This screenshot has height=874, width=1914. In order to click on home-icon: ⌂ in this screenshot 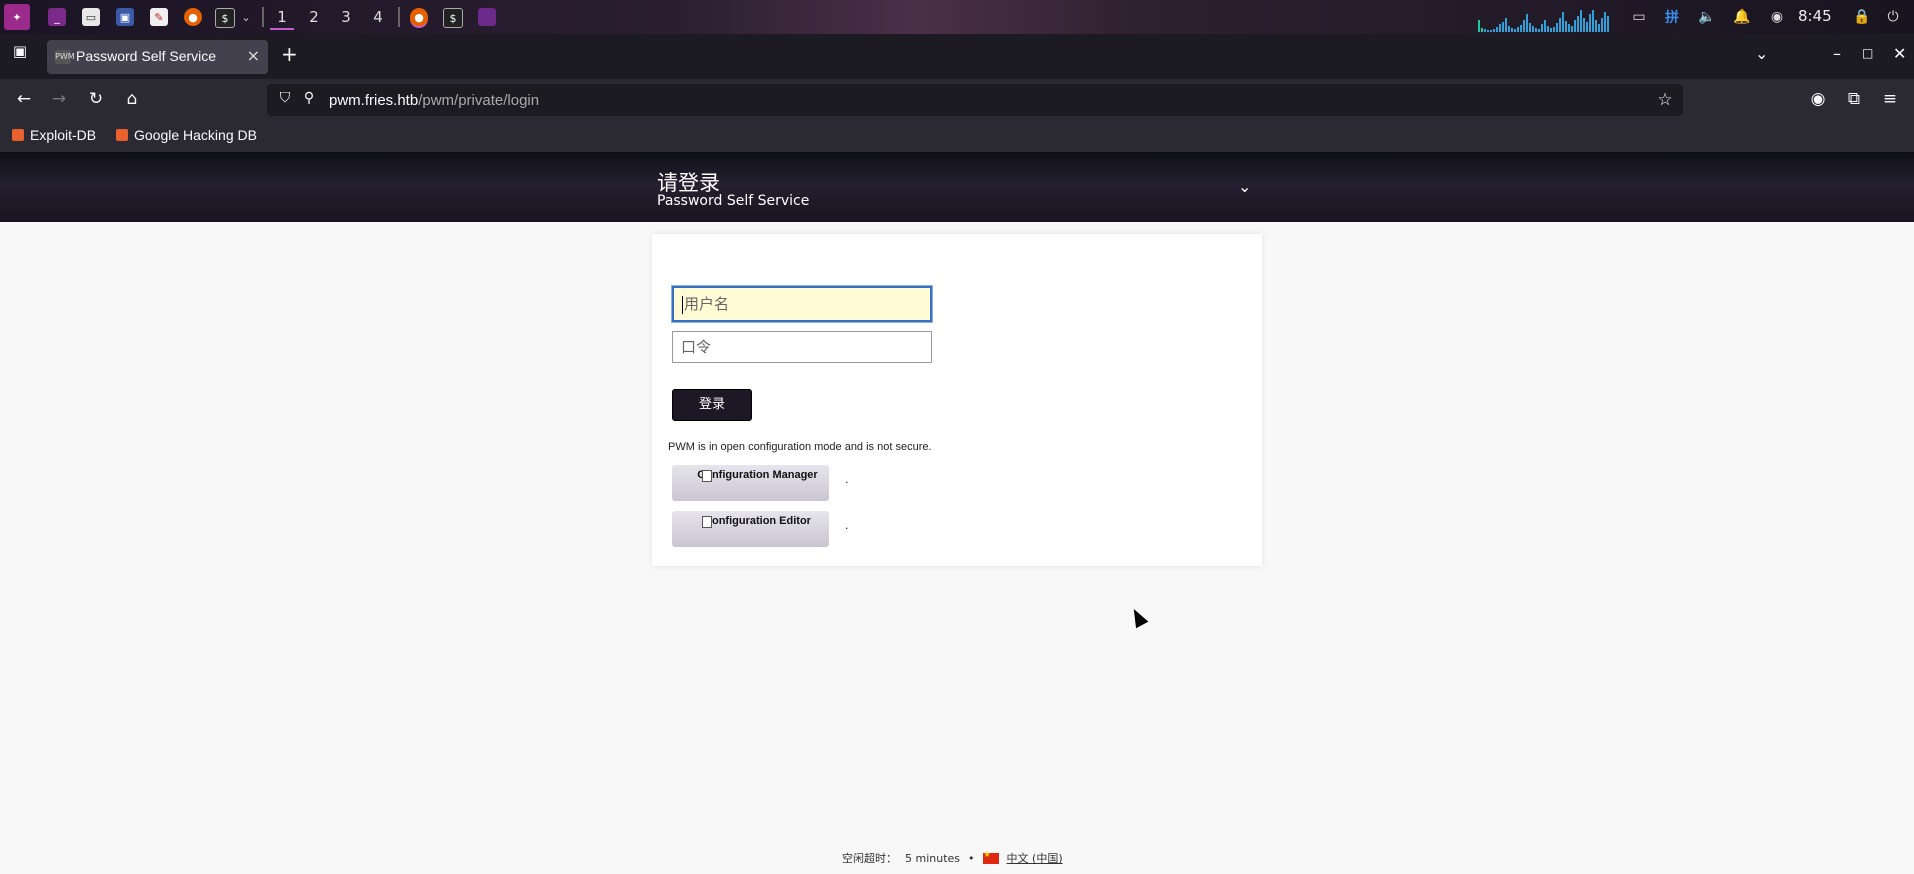, I will do `click(132, 99)`.